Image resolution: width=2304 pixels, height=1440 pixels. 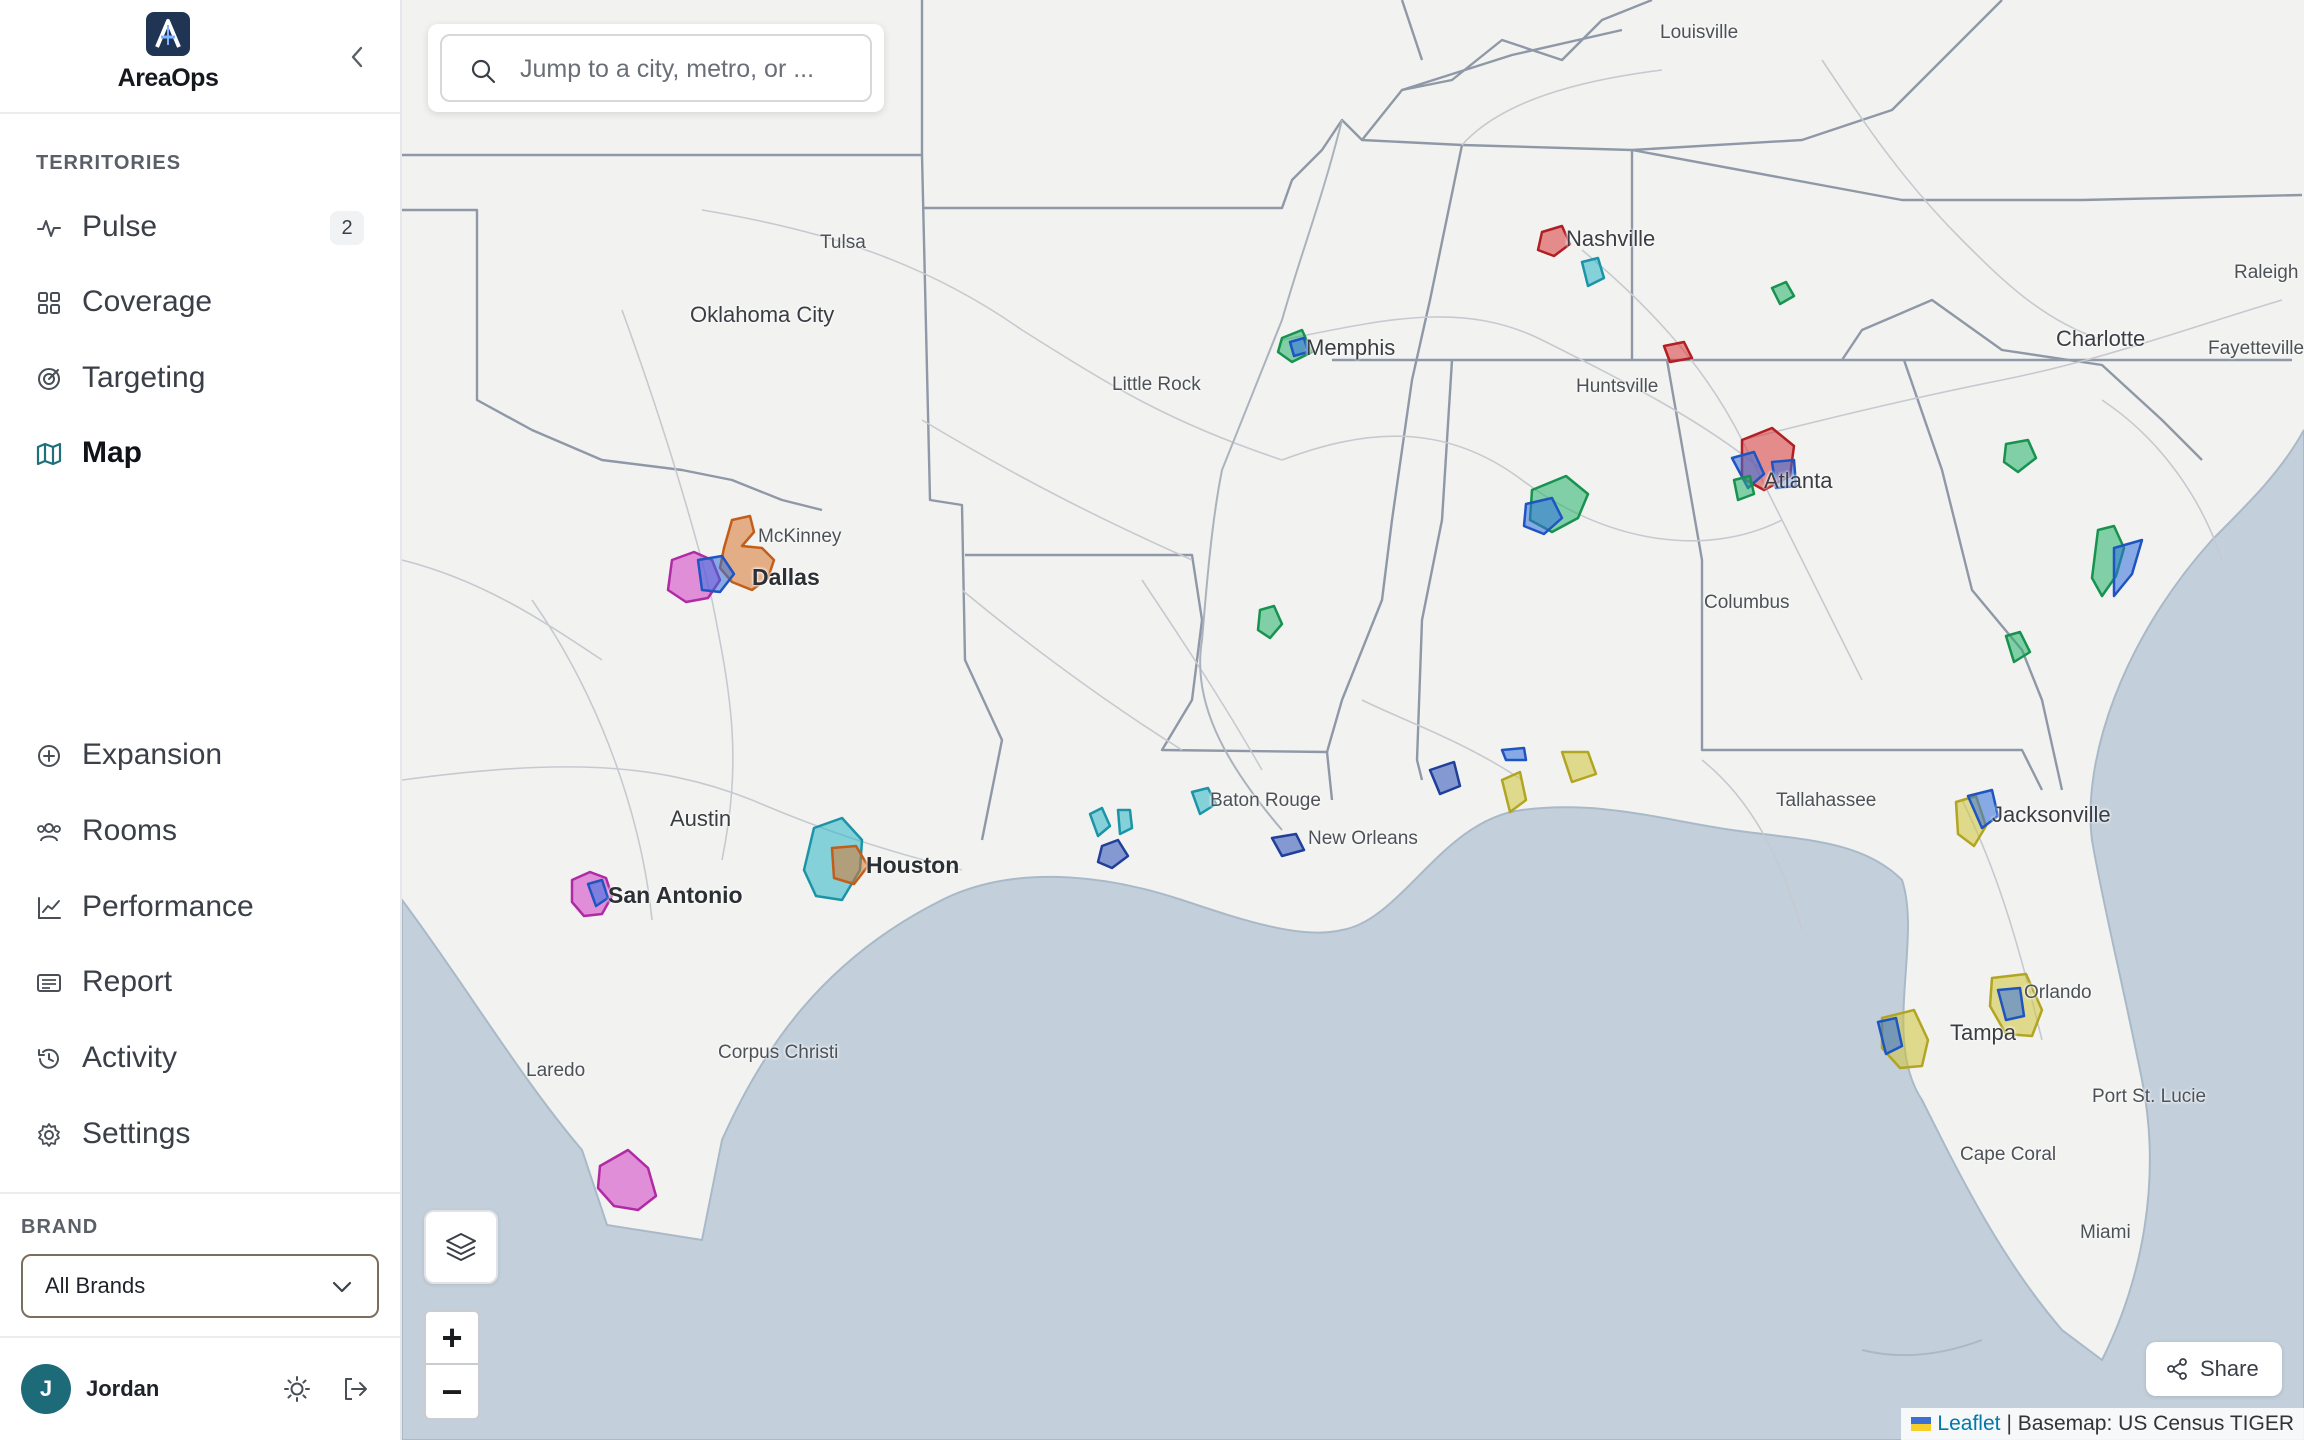 I want to click on city-label: Charlotte, so click(x=2101, y=338).